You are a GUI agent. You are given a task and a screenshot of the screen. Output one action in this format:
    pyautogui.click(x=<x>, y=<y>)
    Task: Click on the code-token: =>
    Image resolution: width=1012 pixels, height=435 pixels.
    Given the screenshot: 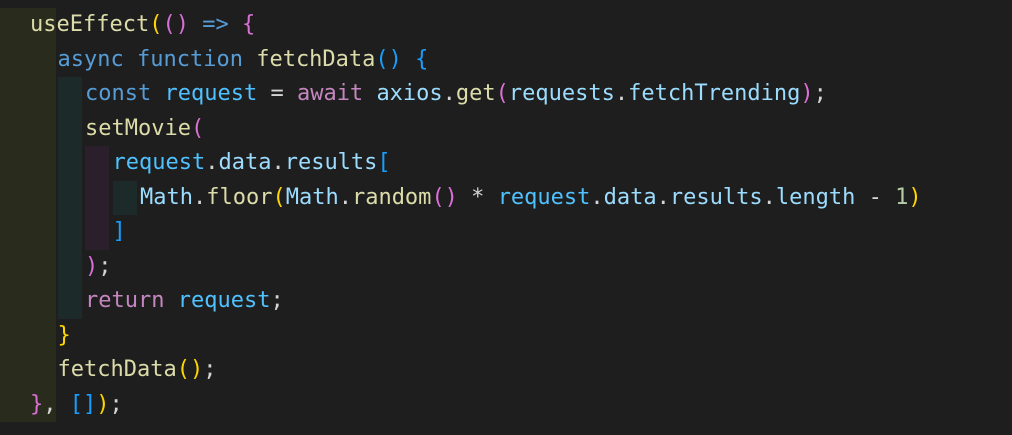 What is the action you would take?
    pyautogui.click(x=215, y=24)
    